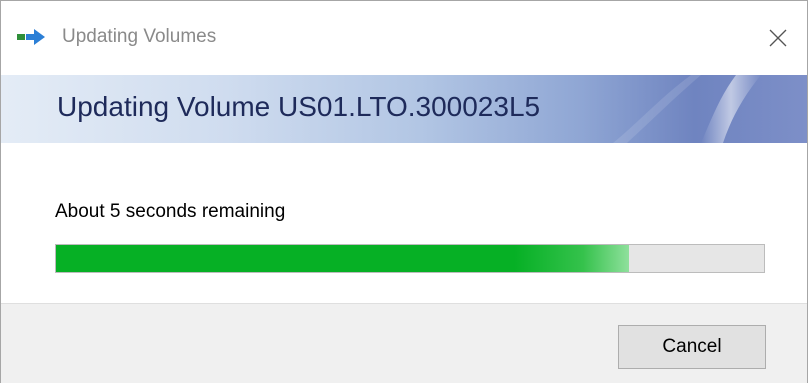  What do you see at coordinates (343, 258) in the screenshot?
I see `progress-bar-fill` at bounding box center [343, 258].